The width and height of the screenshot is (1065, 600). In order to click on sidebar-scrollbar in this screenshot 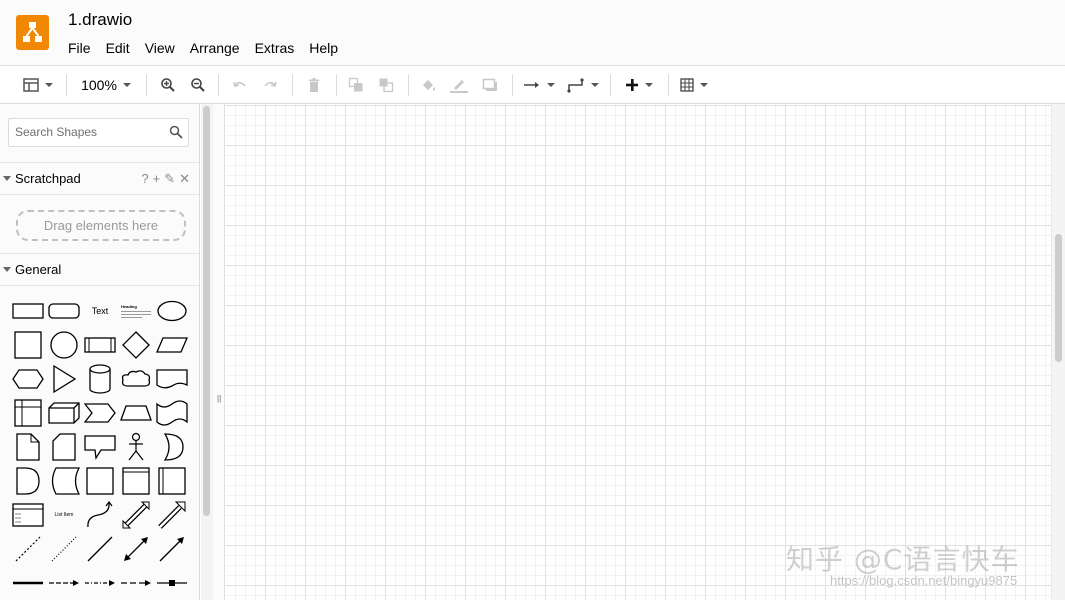, I will do `click(207, 352)`.